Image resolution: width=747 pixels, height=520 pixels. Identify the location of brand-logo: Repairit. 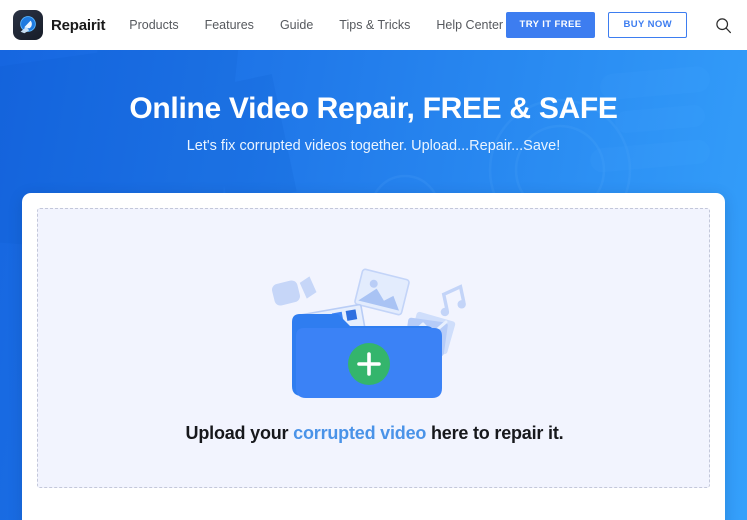
(59, 25).